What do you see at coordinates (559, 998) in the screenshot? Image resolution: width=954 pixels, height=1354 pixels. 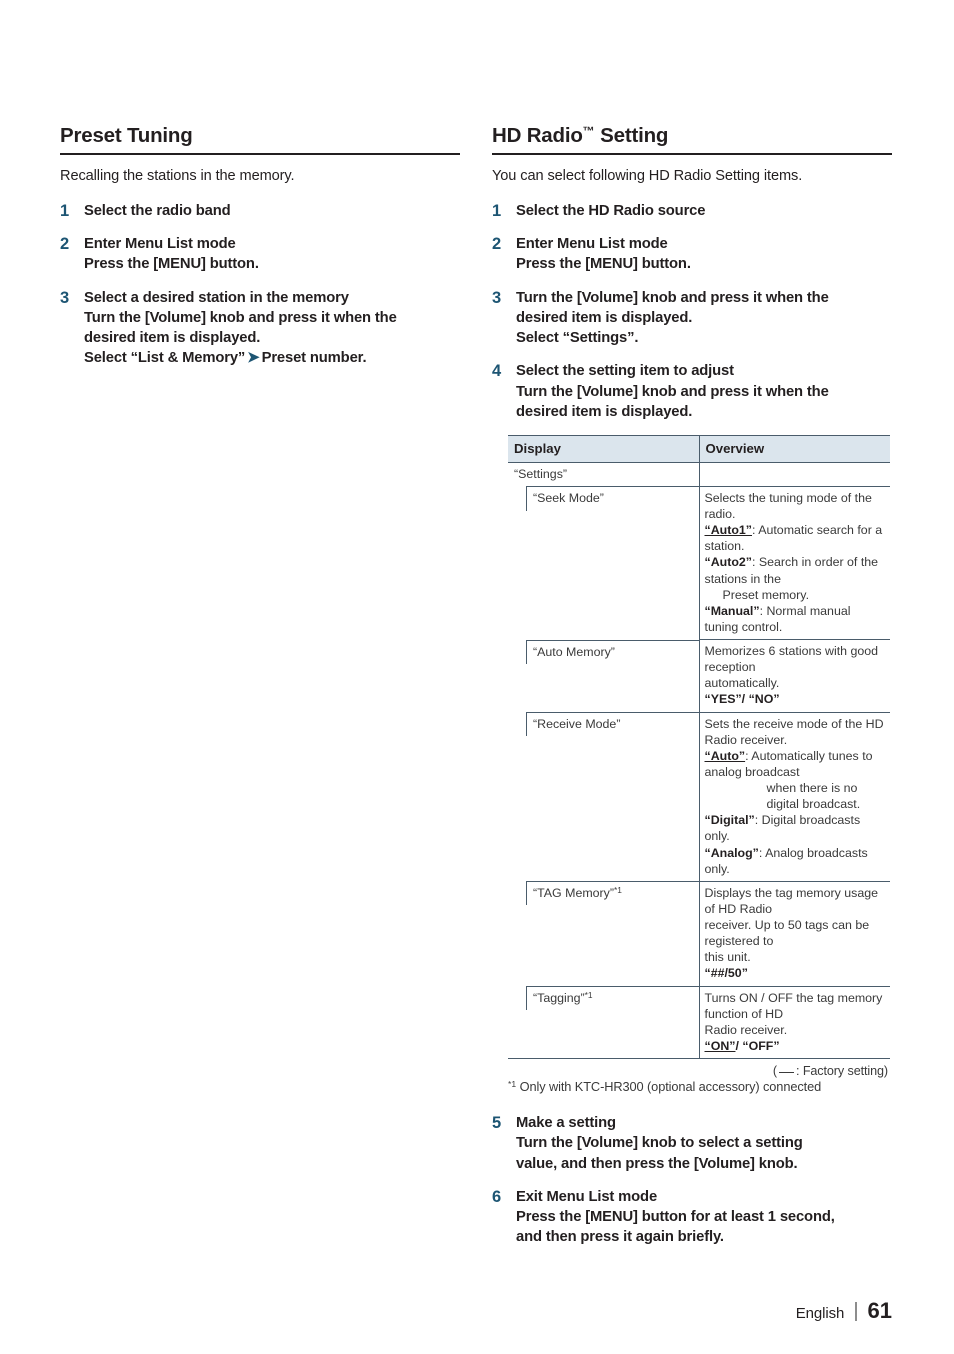 I see `display-label: “Tagging”` at bounding box center [559, 998].